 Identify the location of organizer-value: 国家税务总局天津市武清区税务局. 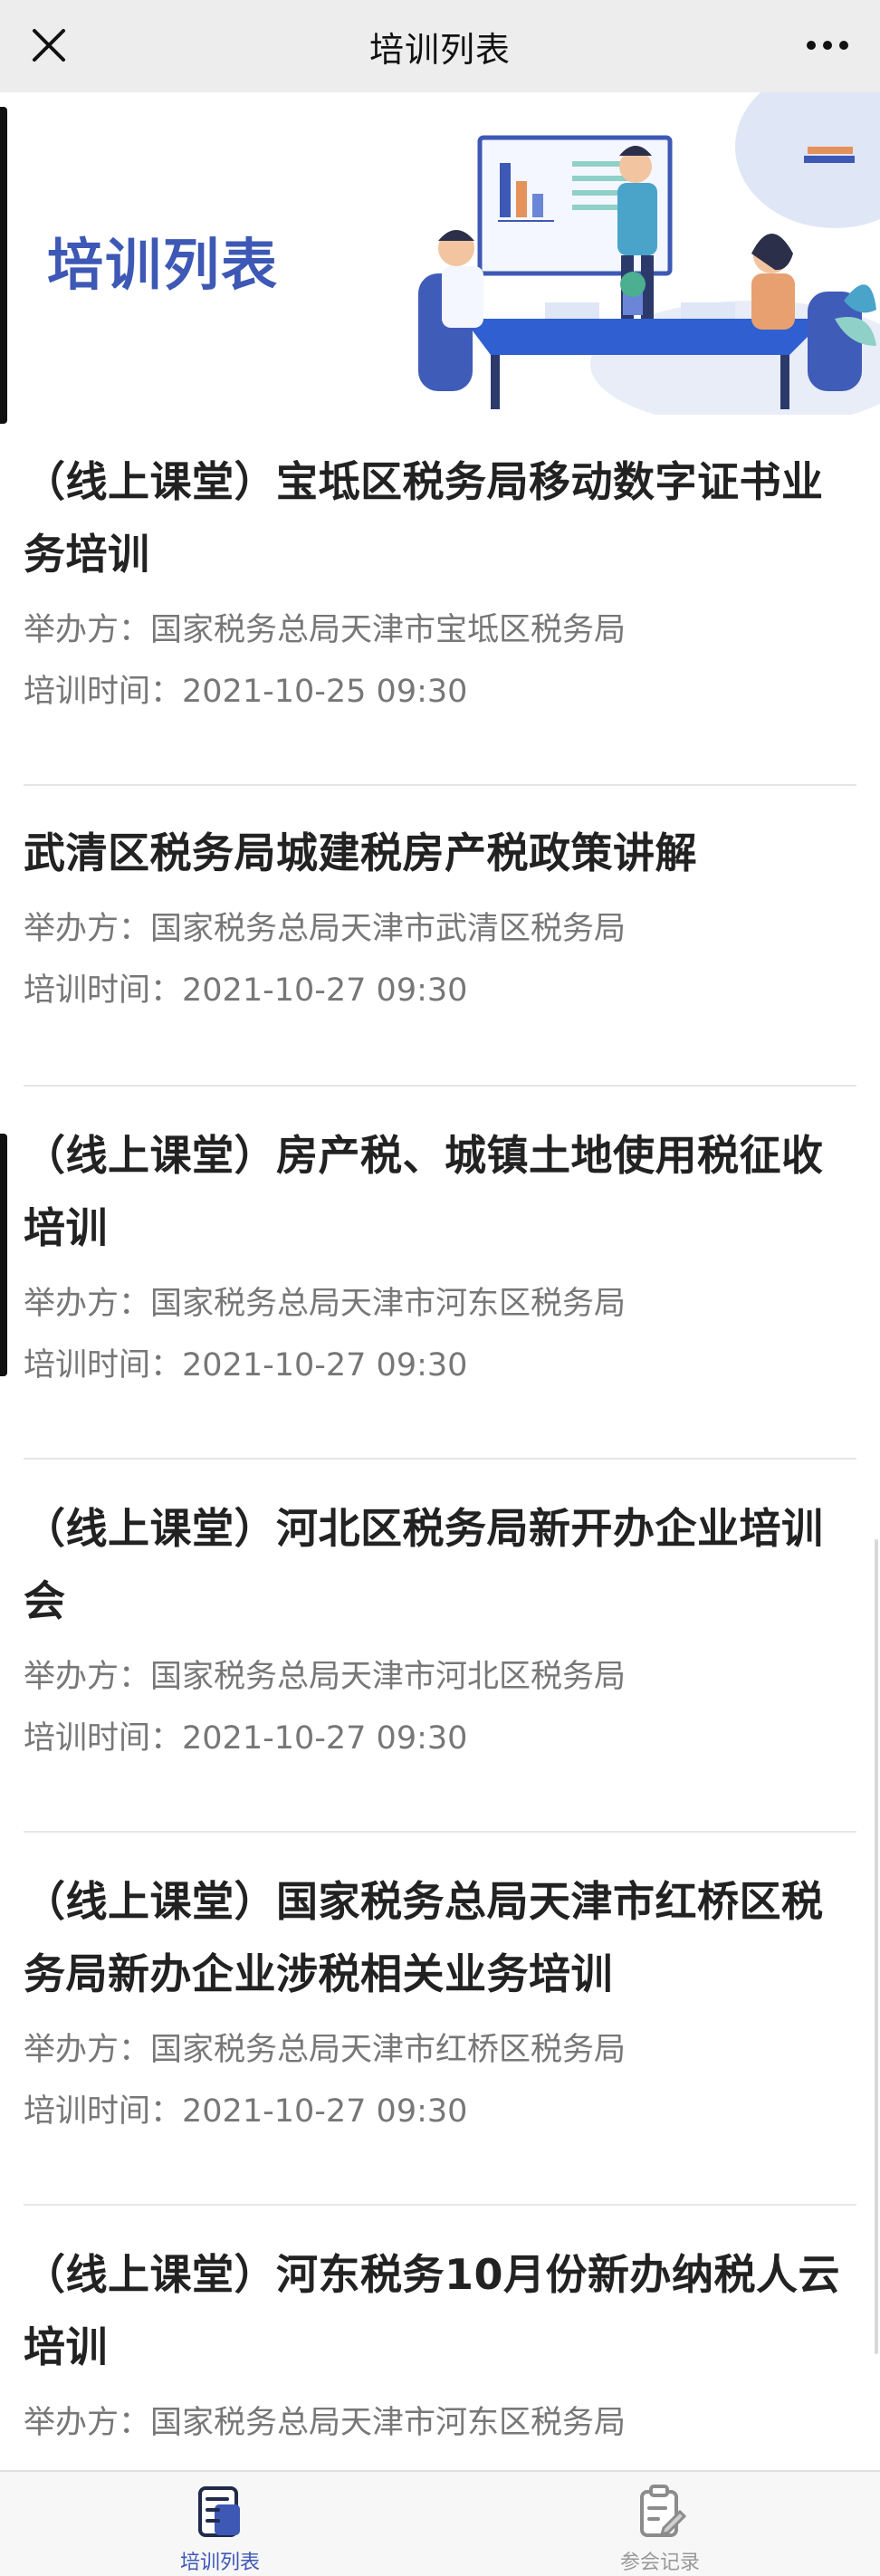
(388, 929).